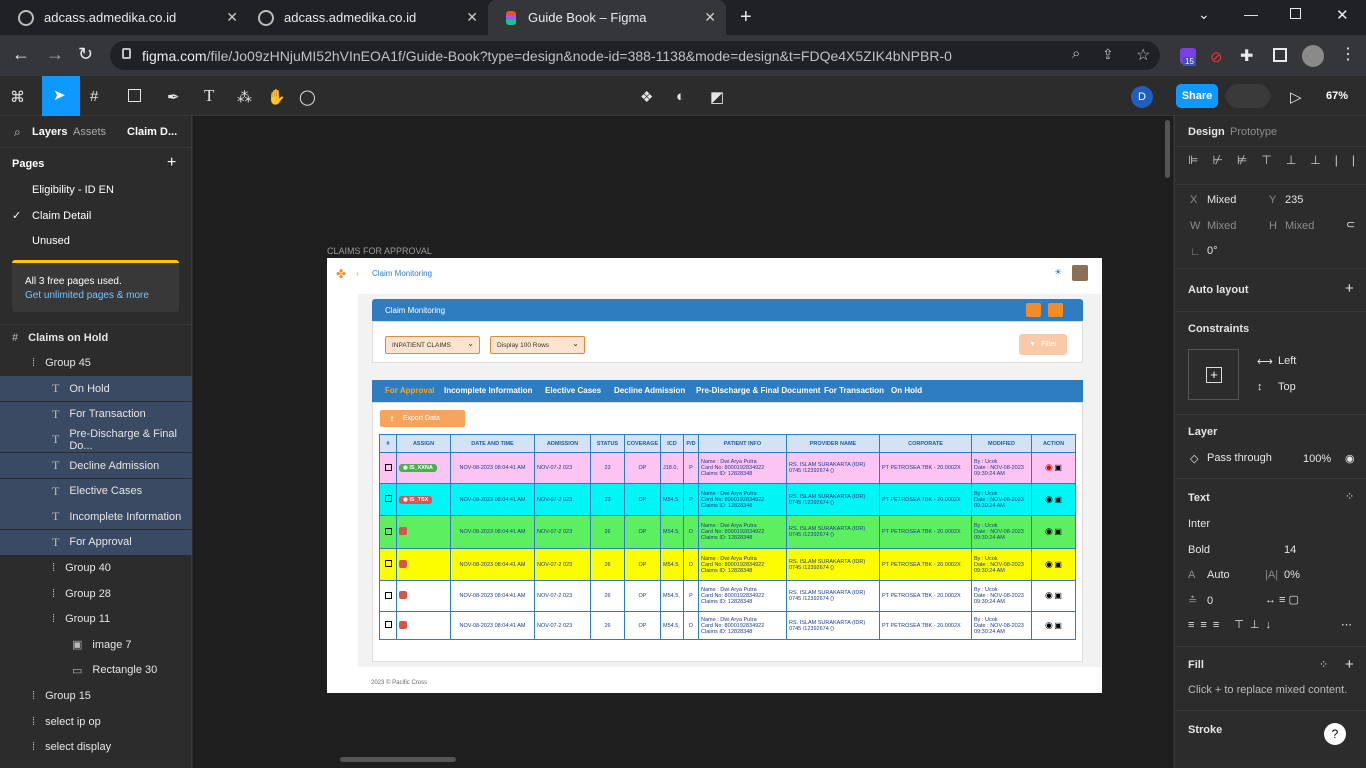 This screenshot has height=768, width=1366. What do you see at coordinates (1349, 288) in the screenshot?
I see `add-auto-layout-icon: +` at bounding box center [1349, 288].